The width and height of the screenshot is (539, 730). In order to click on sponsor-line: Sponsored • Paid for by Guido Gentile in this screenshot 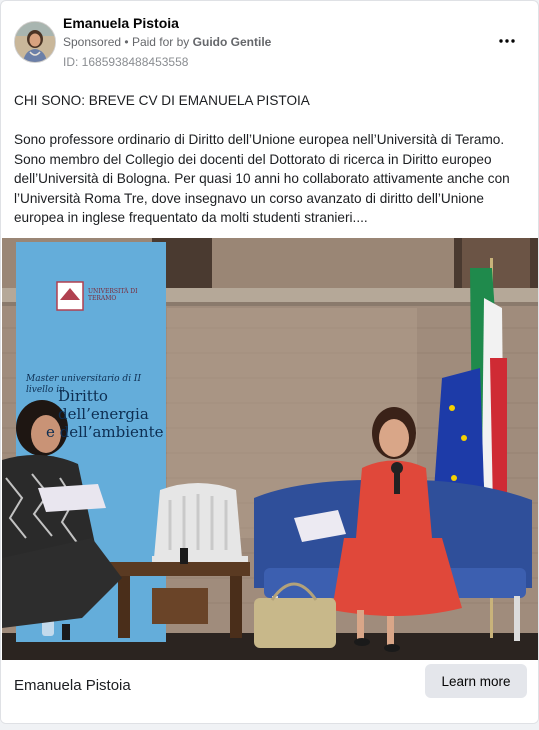, I will do `click(167, 42)`.